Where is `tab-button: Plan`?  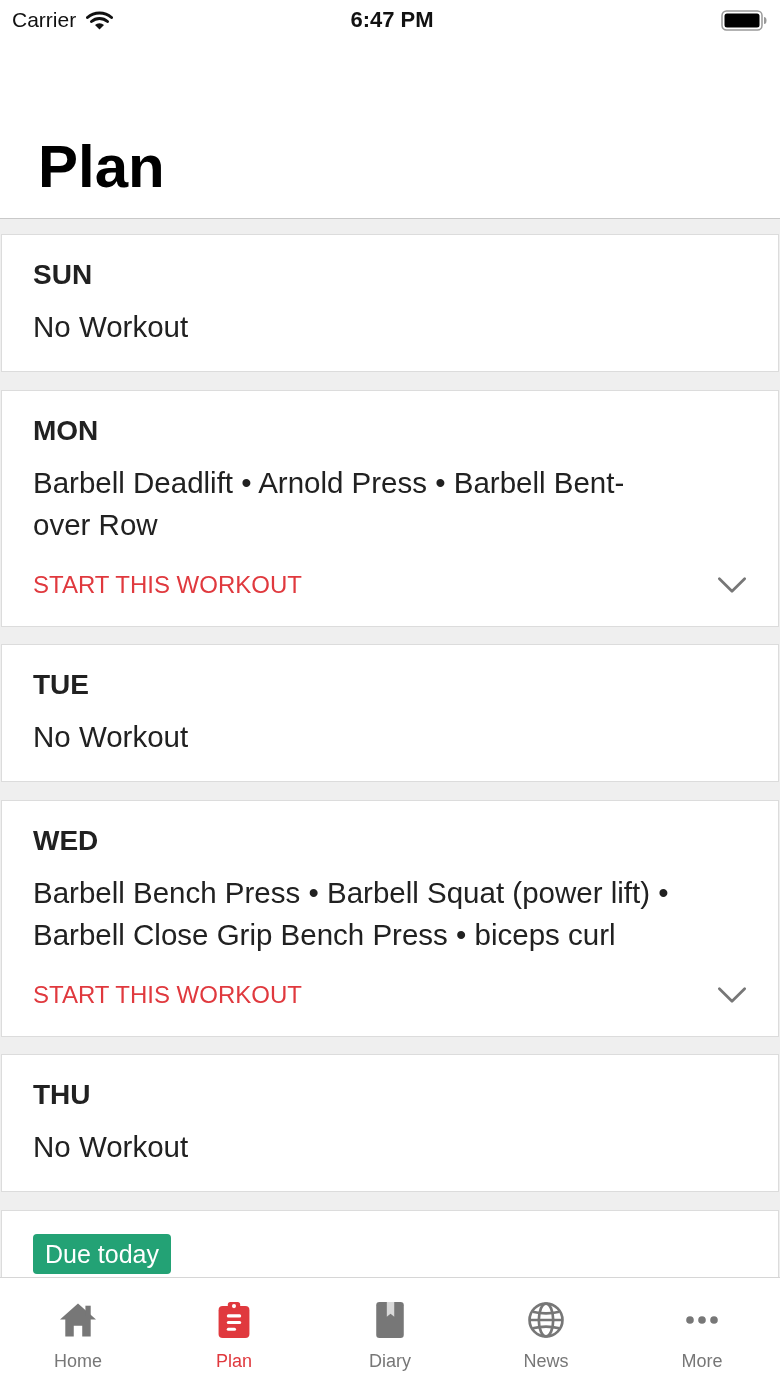
tab-button: Plan is located at coordinates (234, 1332).